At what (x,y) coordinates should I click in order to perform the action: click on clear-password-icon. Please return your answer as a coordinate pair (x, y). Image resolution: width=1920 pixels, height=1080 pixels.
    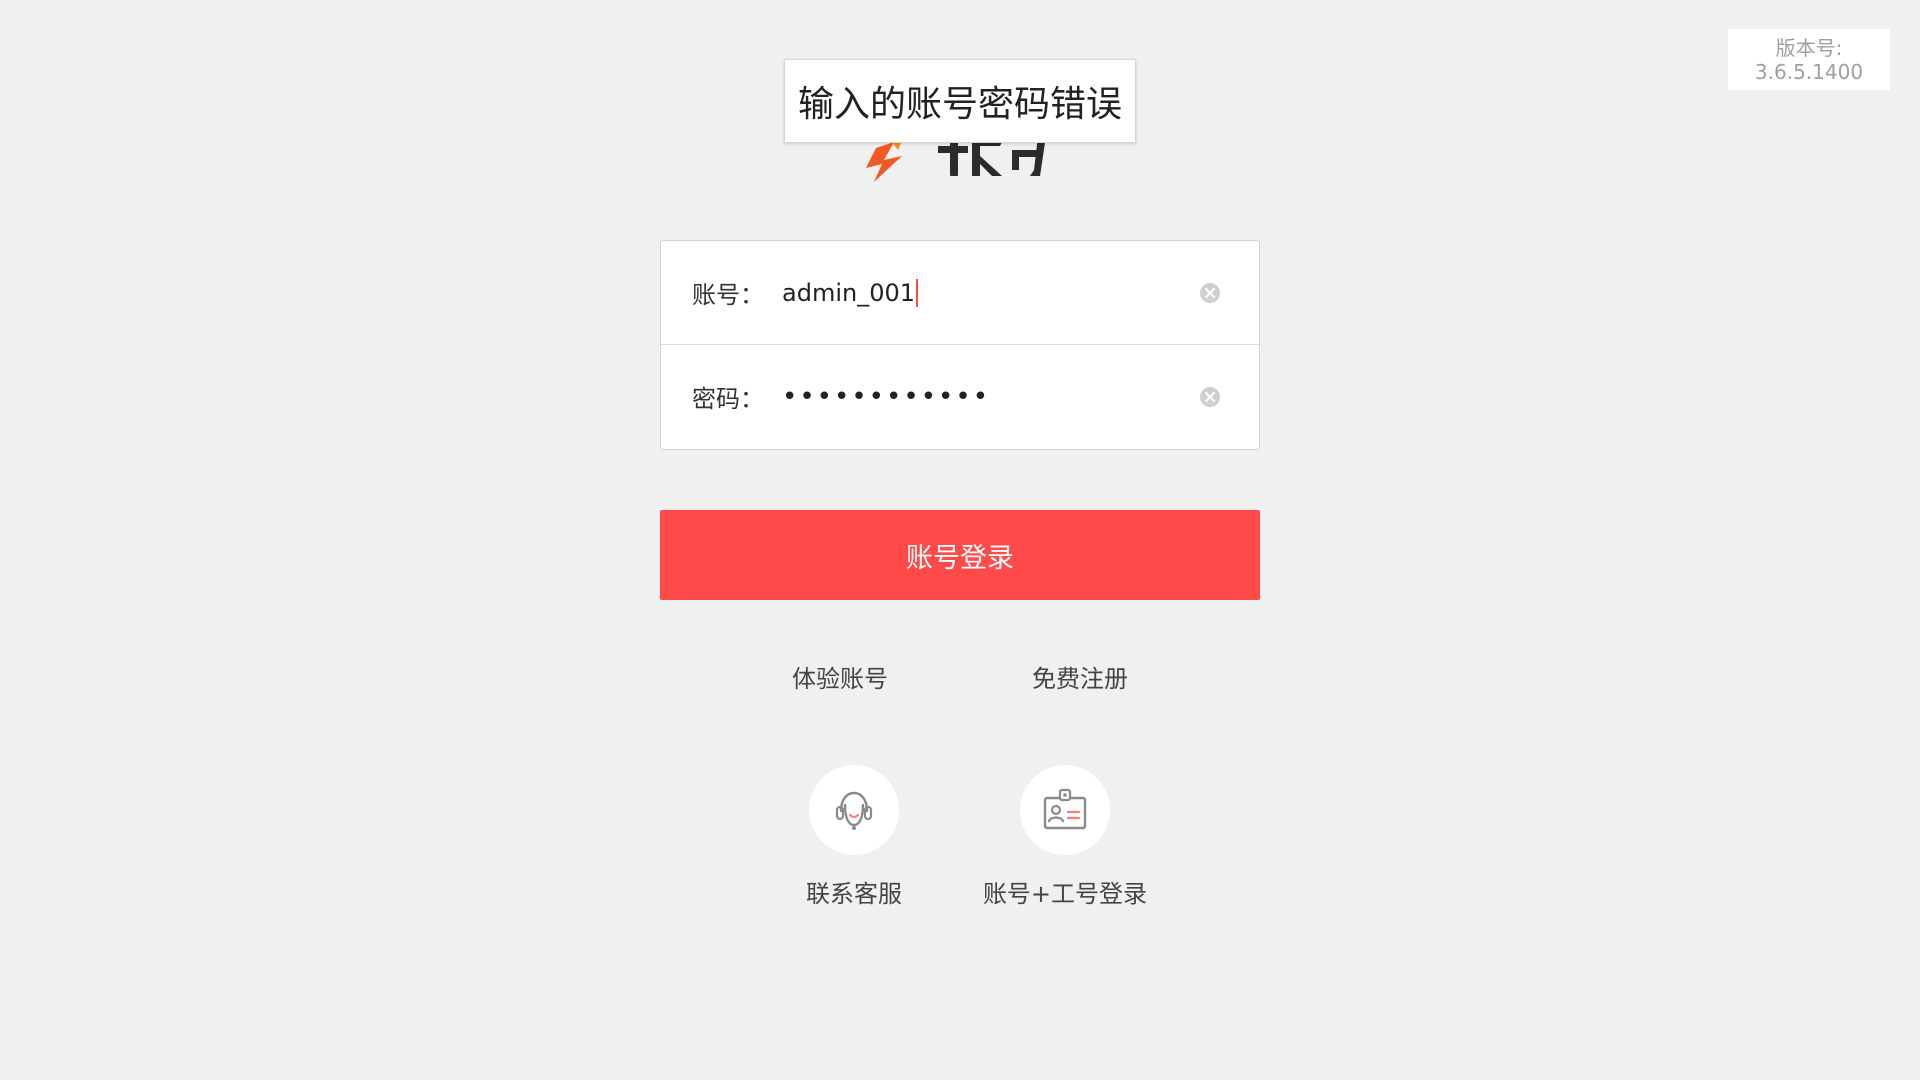
    Looking at the image, I should click on (1210, 397).